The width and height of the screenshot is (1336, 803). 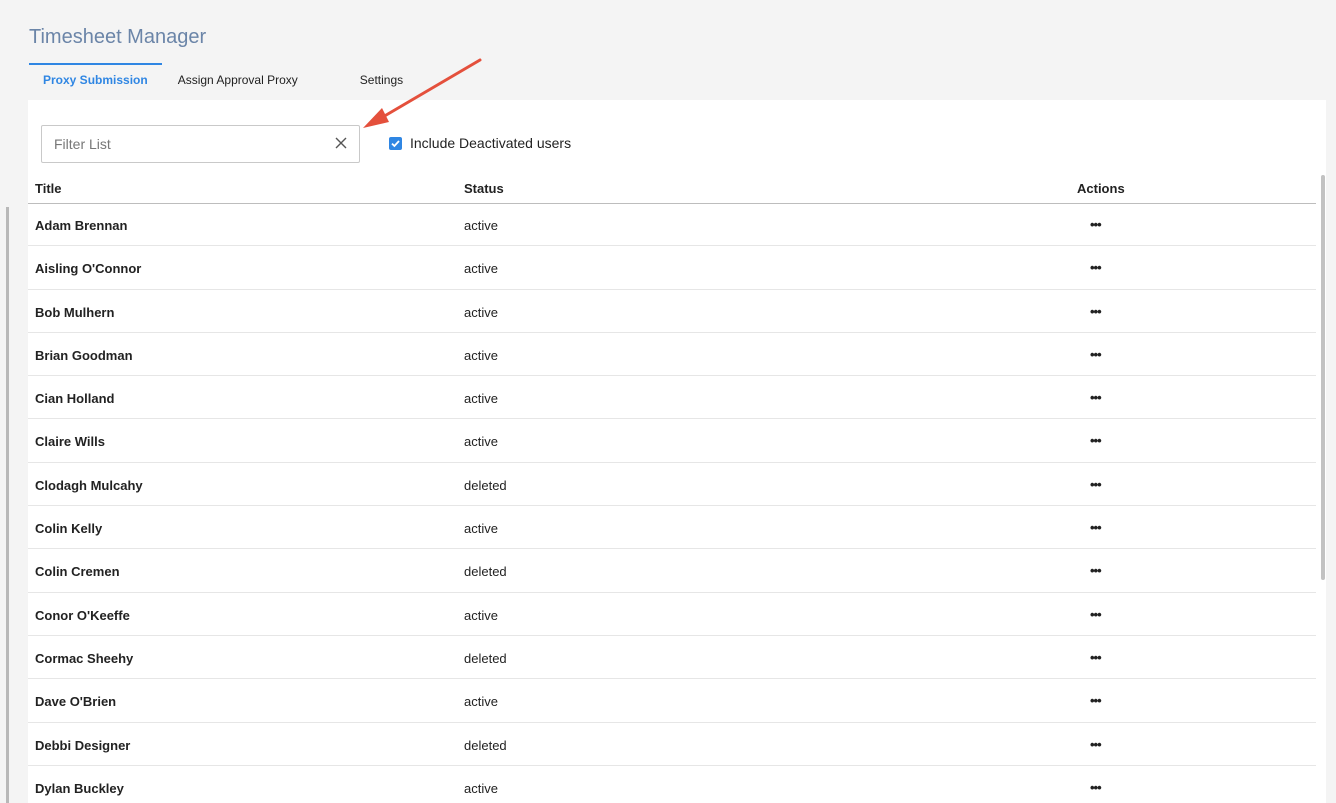 I want to click on include-deactivated-checkbox, so click(x=395, y=143).